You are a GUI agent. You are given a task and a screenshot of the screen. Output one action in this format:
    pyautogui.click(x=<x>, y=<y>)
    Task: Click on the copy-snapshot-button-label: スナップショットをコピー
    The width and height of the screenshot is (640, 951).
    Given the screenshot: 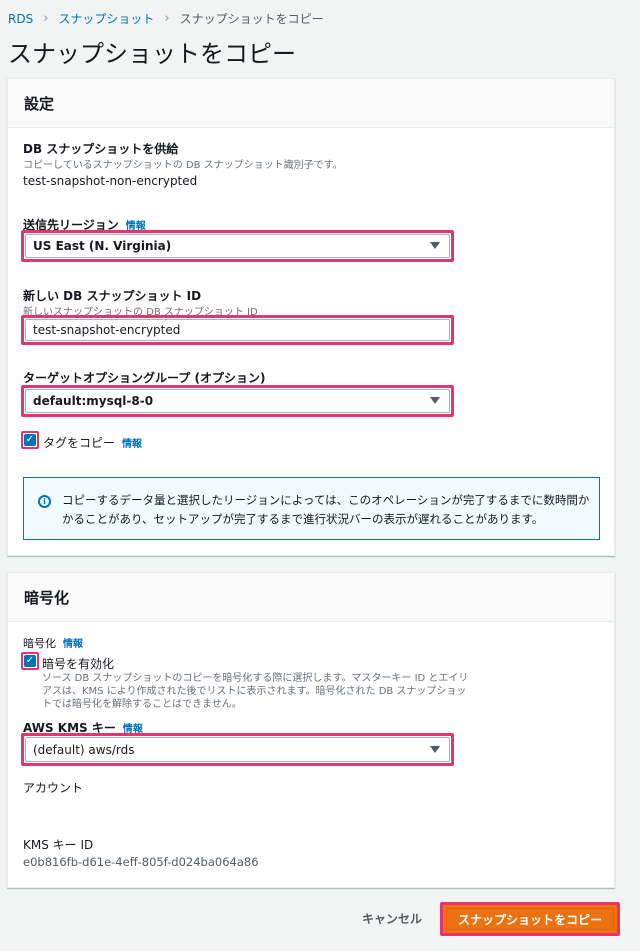 What is the action you would take?
    pyautogui.click(x=530, y=919)
    